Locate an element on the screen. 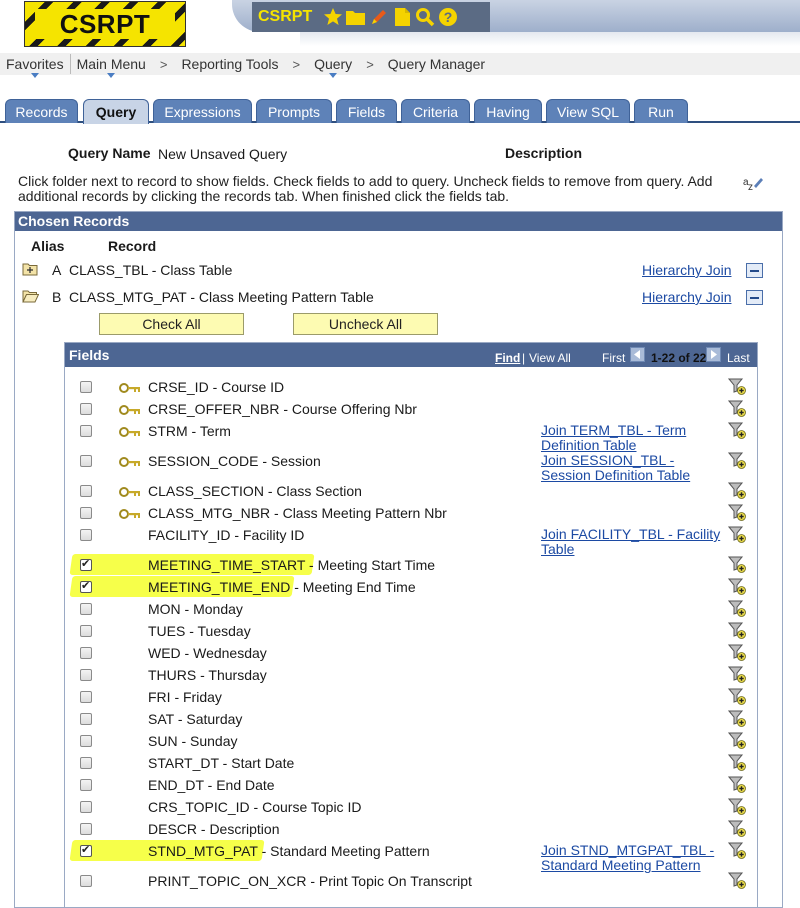  tab-records: Records is located at coordinates (41, 111).